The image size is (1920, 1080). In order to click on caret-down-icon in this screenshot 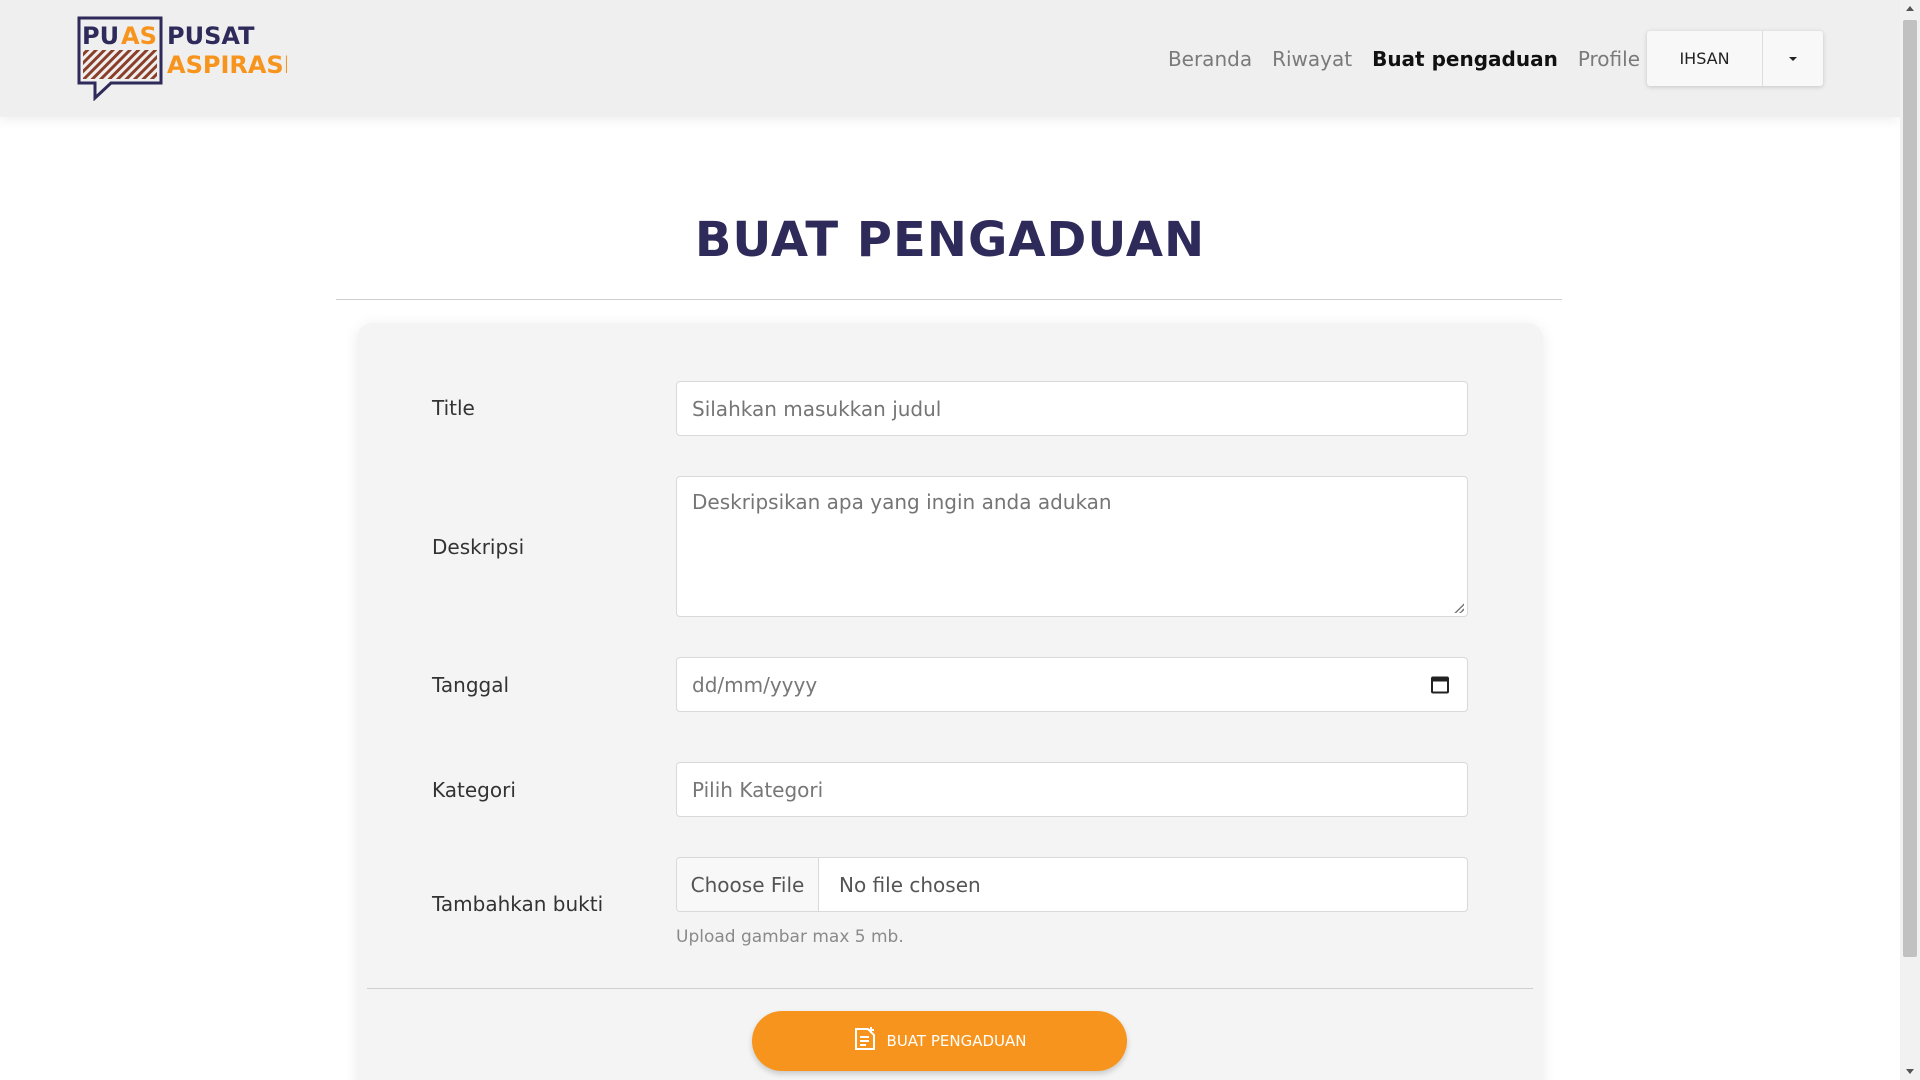, I will do `click(1793, 58)`.